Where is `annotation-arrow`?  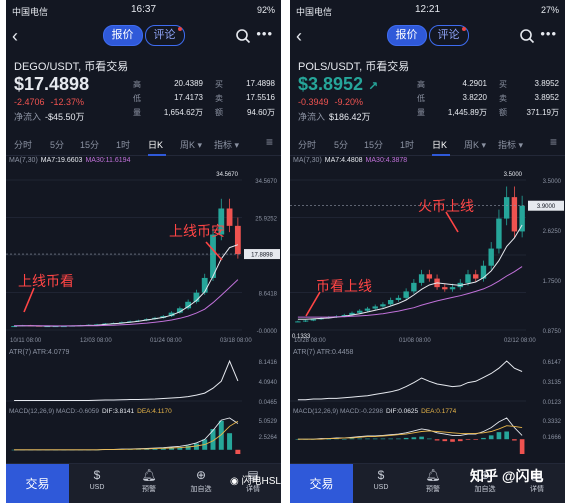
annotation-arrow is located at coordinates (29, 300).